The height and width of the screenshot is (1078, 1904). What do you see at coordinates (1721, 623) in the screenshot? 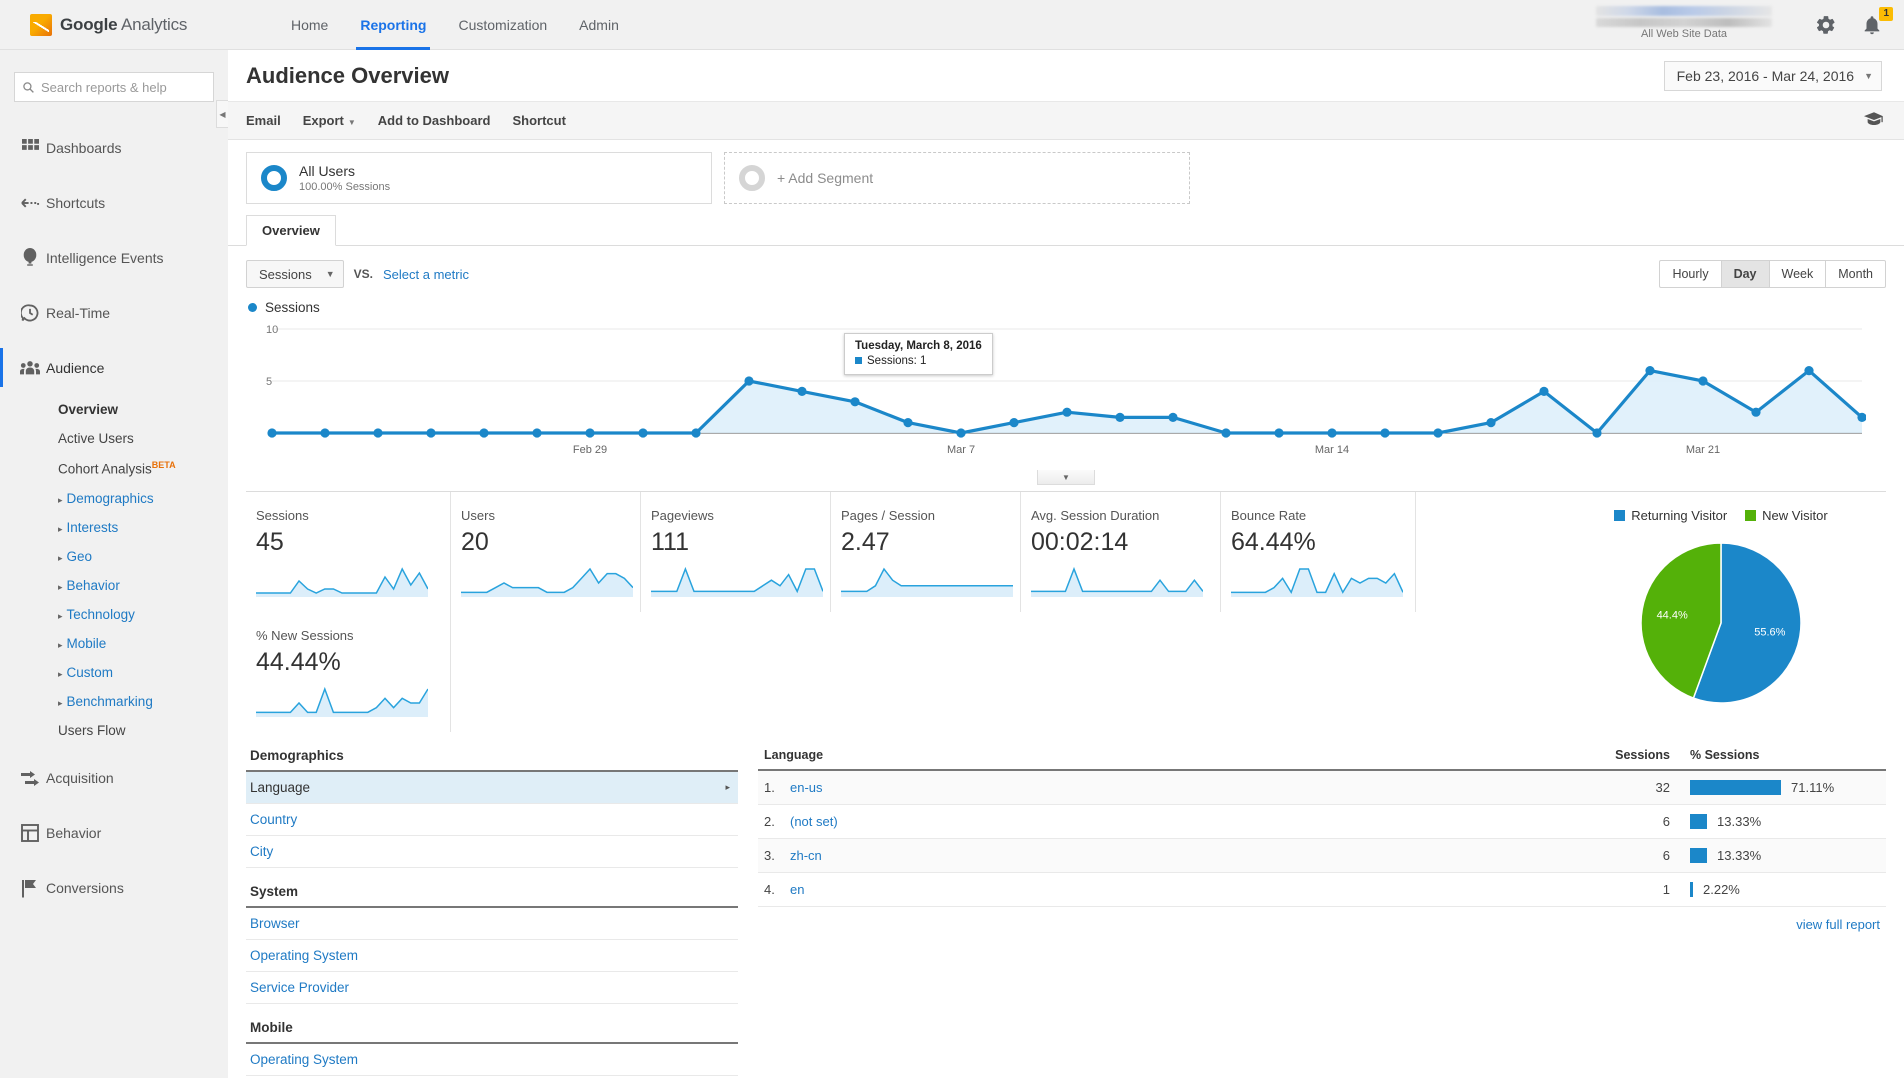
I see `pie-chart-svg: 55.6% 44.4%` at bounding box center [1721, 623].